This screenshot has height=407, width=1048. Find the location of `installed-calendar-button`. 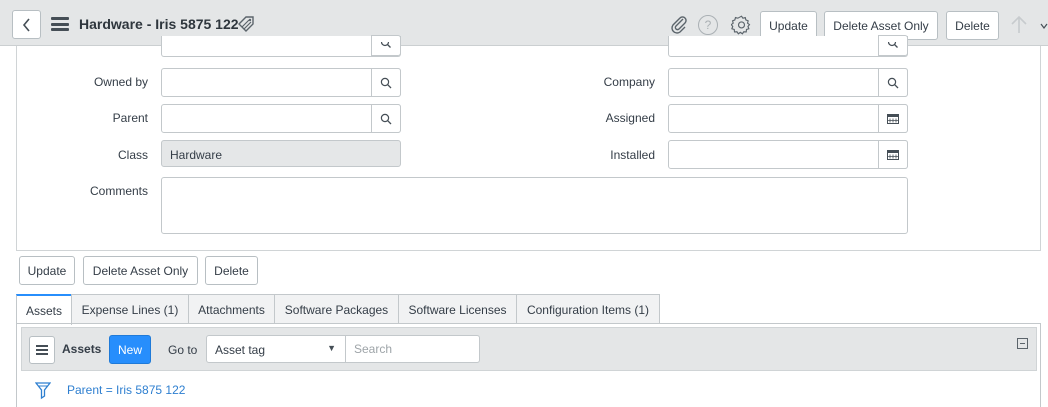

installed-calendar-button is located at coordinates (893, 154).